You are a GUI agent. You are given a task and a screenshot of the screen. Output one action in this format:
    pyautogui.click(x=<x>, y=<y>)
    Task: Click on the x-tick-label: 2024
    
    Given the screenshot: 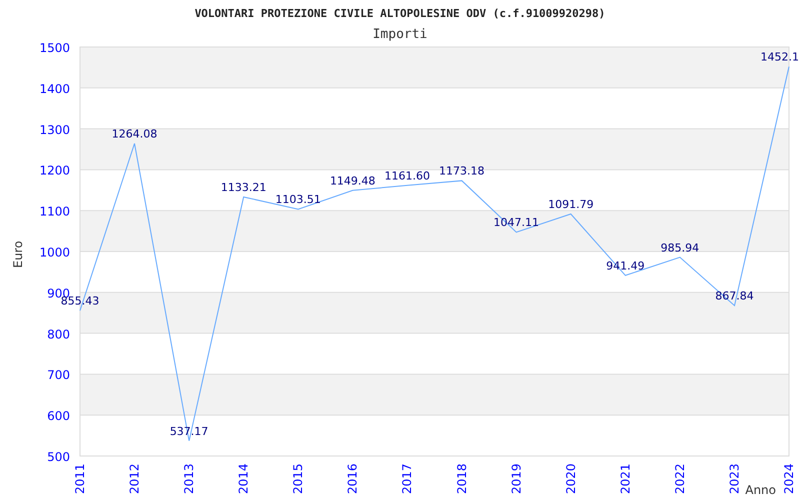 What is the action you would take?
    pyautogui.click(x=789, y=478)
    